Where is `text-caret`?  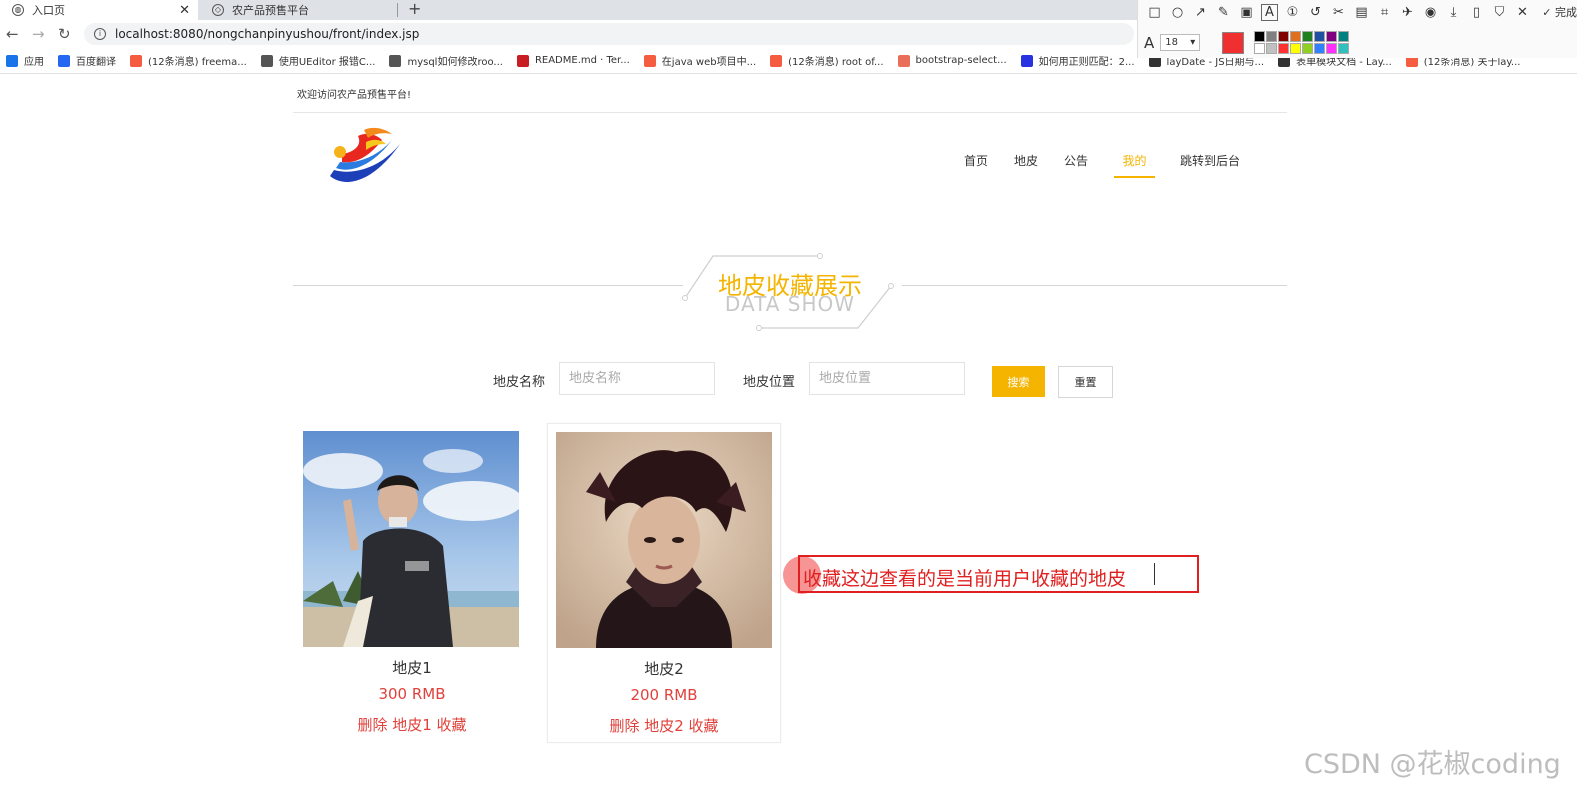 text-caret is located at coordinates (1154, 574).